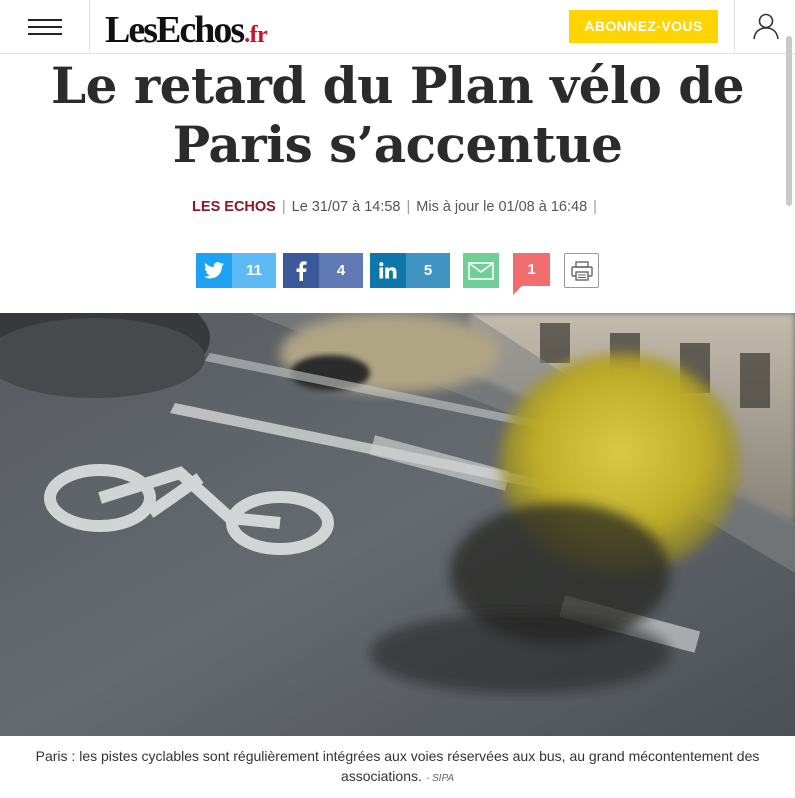  Describe the element at coordinates (428, 270) in the screenshot. I see `linkedin-share-count: 5` at that location.